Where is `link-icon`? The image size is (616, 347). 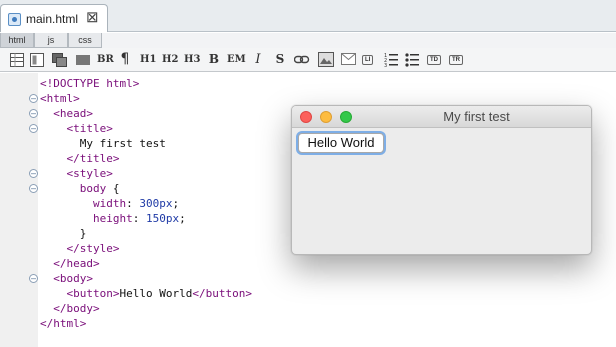
link-icon is located at coordinates (302, 60).